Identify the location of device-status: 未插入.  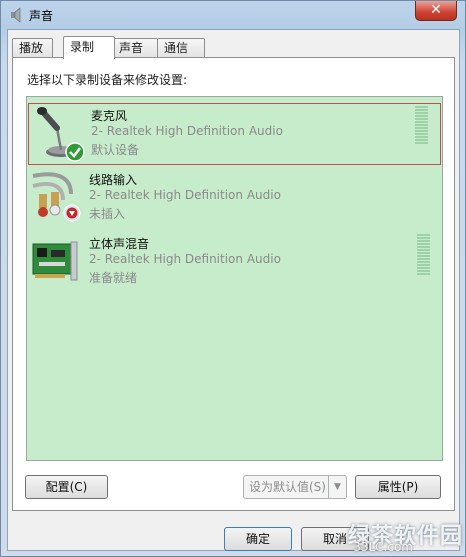
(107, 214).